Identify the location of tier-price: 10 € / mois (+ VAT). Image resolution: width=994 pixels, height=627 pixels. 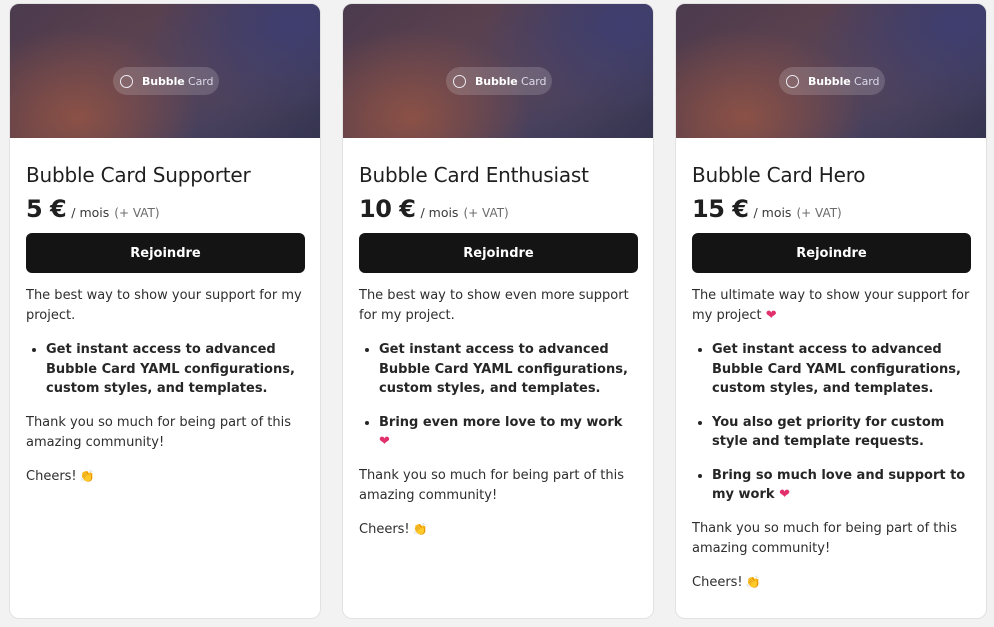
(498, 209).